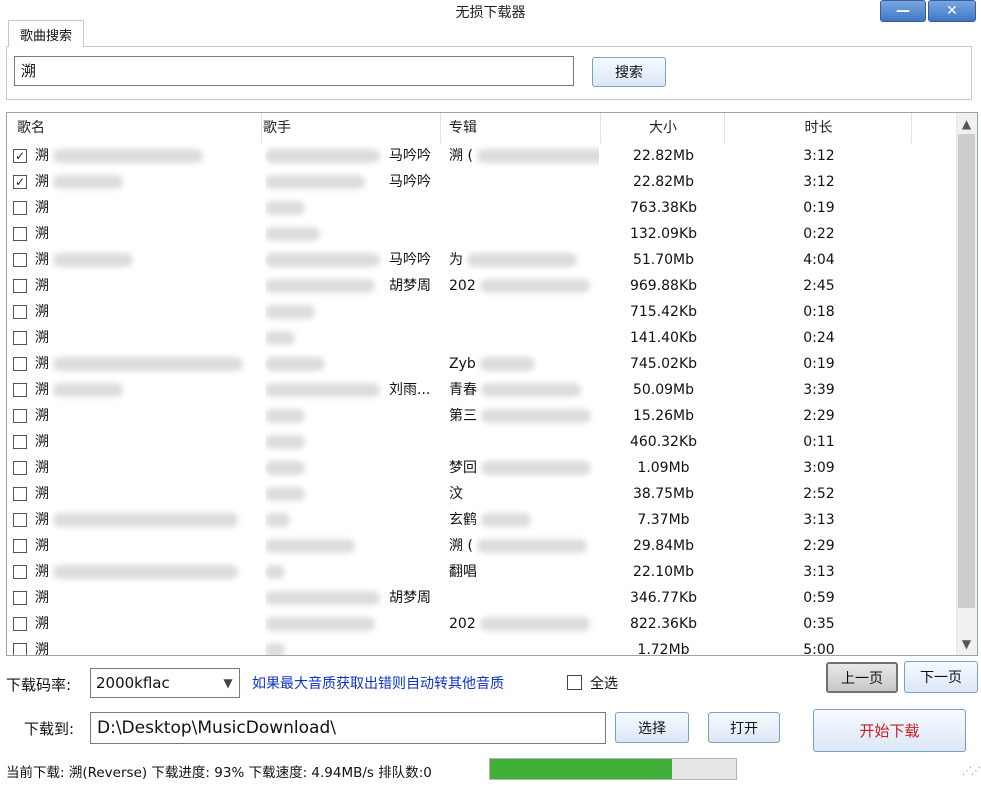 Image resolution: width=981 pixels, height=786 pixels. Describe the element at coordinates (604, 683) in the screenshot. I see `select-all-label: 全选` at that location.